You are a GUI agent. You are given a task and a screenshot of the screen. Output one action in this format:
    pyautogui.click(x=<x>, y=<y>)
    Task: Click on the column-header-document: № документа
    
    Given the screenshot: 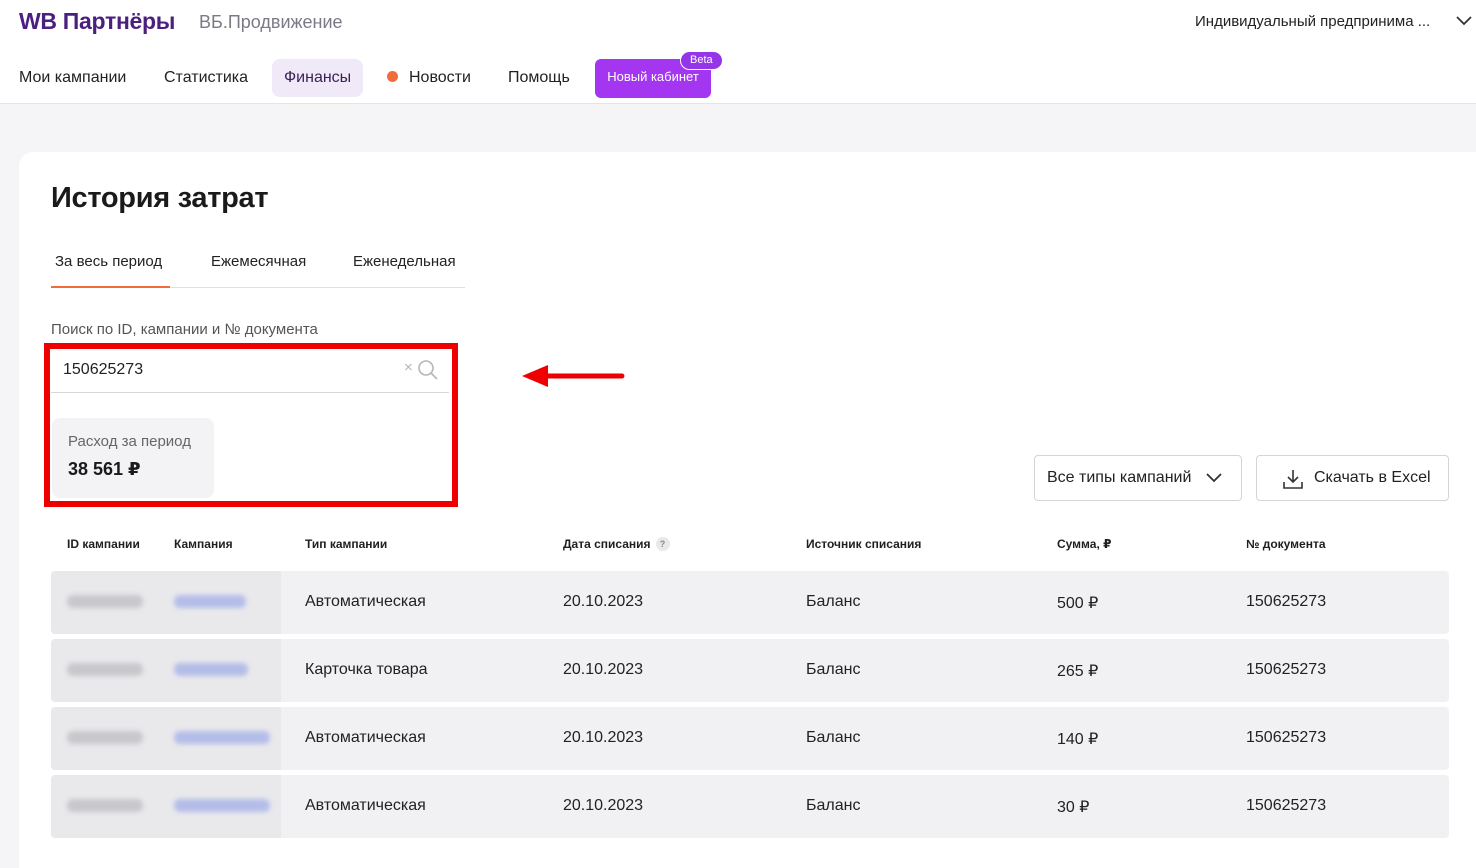 What is the action you would take?
    pyautogui.click(x=1286, y=544)
    